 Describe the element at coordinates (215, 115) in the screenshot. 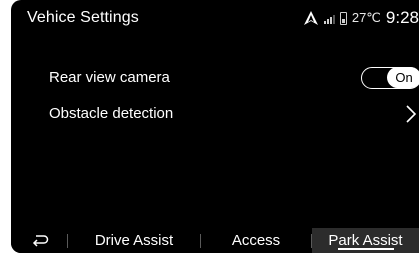

I see `setting-row-obstacle-detection: Obstacle detection` at that location.